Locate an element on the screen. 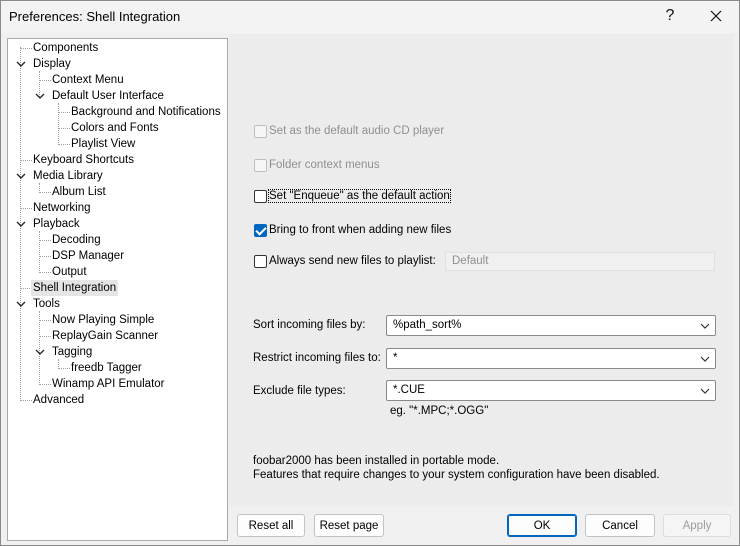 The width and height of the screenshot is (740, 546). tree-item-tagging: Tagging is located at coordinates (72, 352).